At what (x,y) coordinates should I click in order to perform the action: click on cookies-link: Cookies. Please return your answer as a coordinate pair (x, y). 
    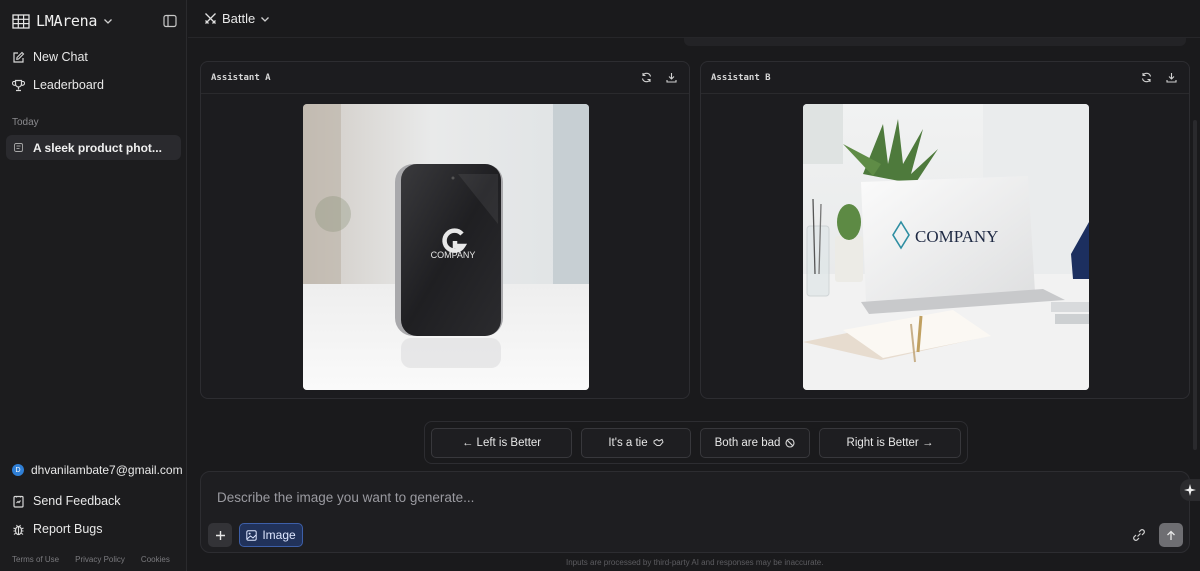
    Looking at the image, I should click on (155, 559).